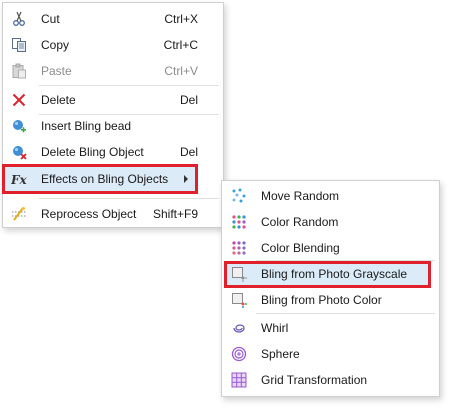 This screenshot has width=452, height=408. I want to click on photo-color-icon, so click(239, 300).